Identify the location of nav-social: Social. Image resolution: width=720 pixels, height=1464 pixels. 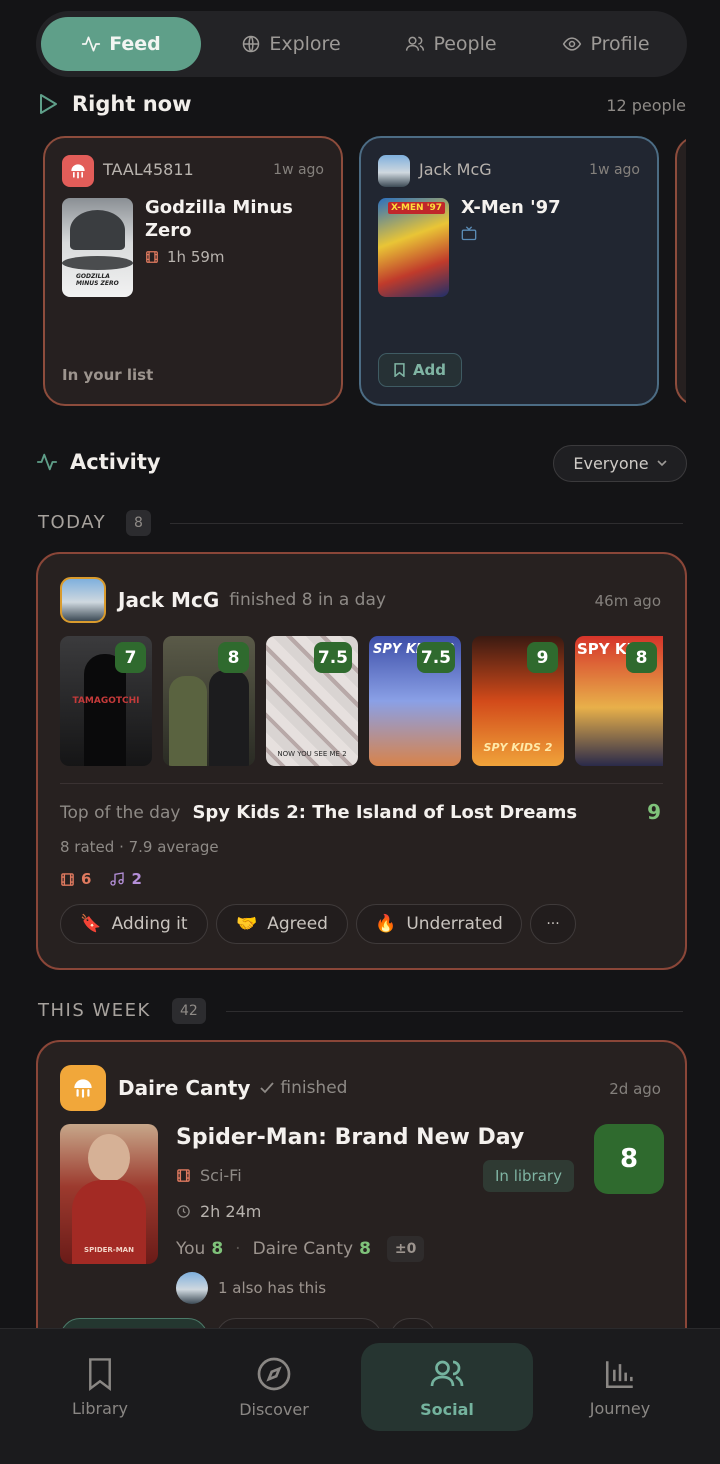
(447, 1387).